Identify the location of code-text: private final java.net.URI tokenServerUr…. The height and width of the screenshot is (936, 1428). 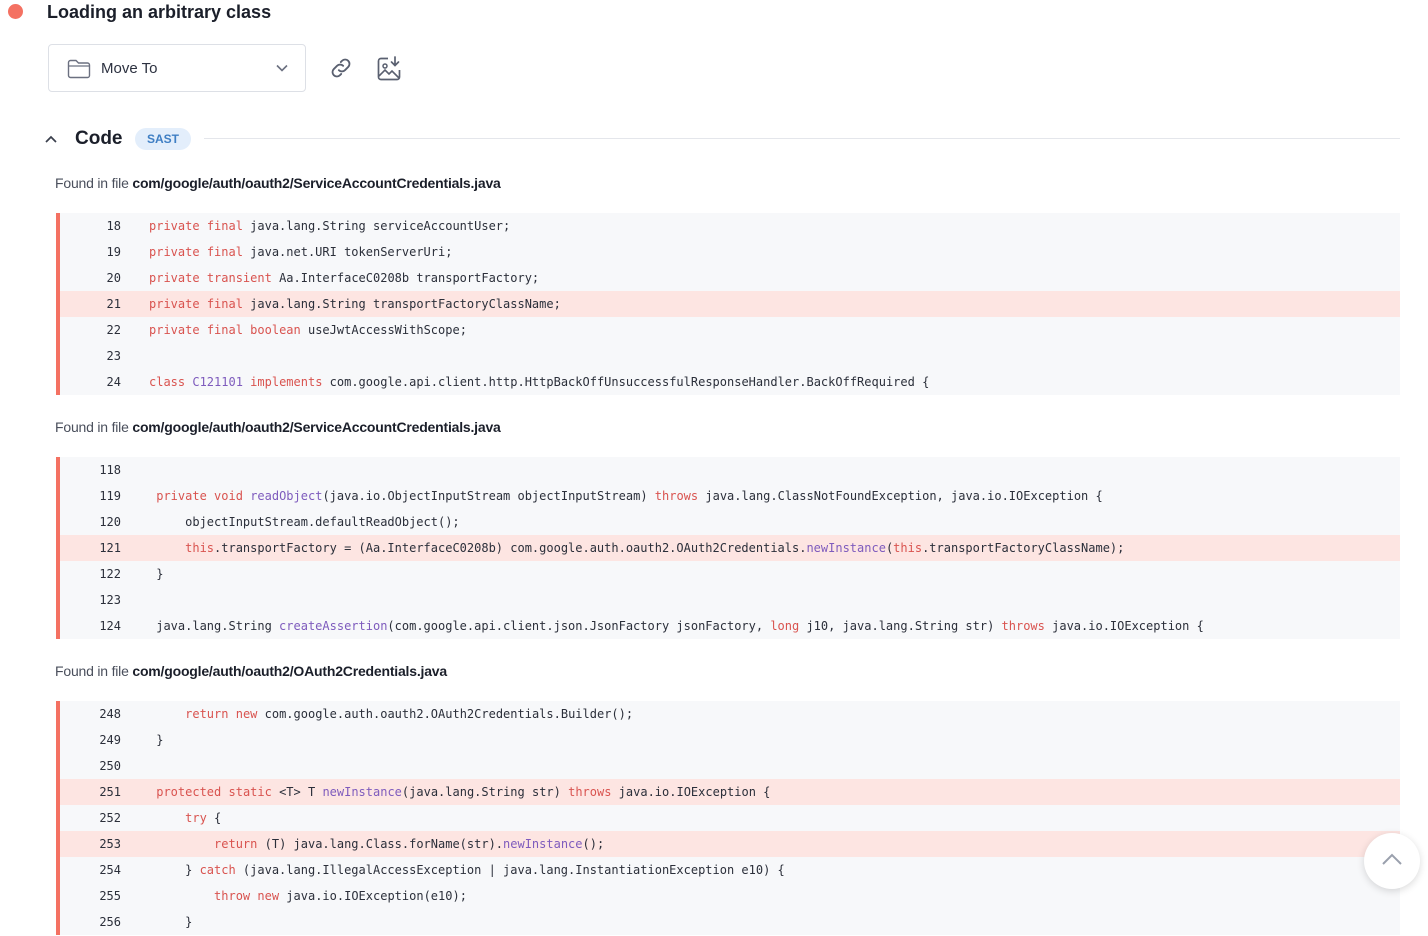
(301, 252).